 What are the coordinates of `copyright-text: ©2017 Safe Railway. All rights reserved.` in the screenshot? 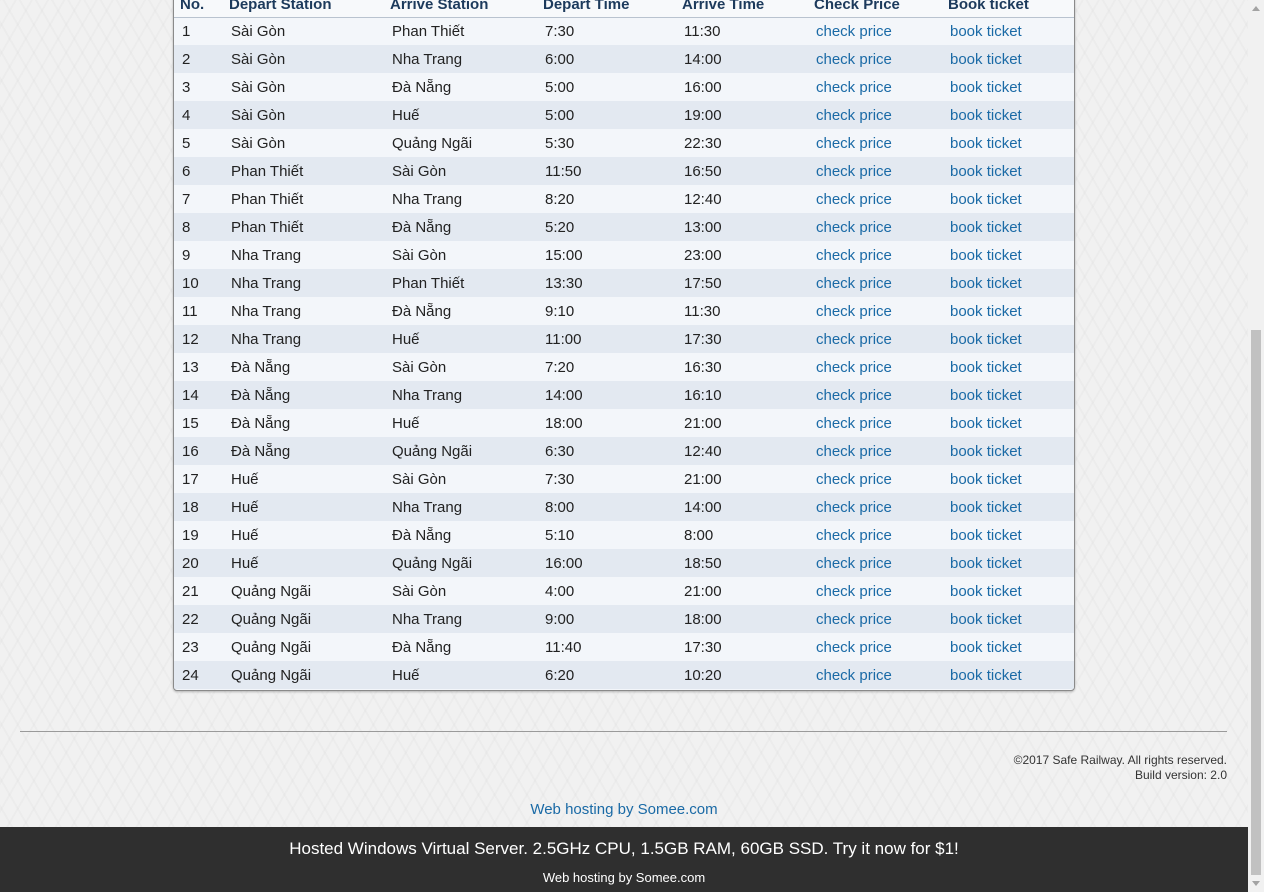 It's located at (1120, 760).